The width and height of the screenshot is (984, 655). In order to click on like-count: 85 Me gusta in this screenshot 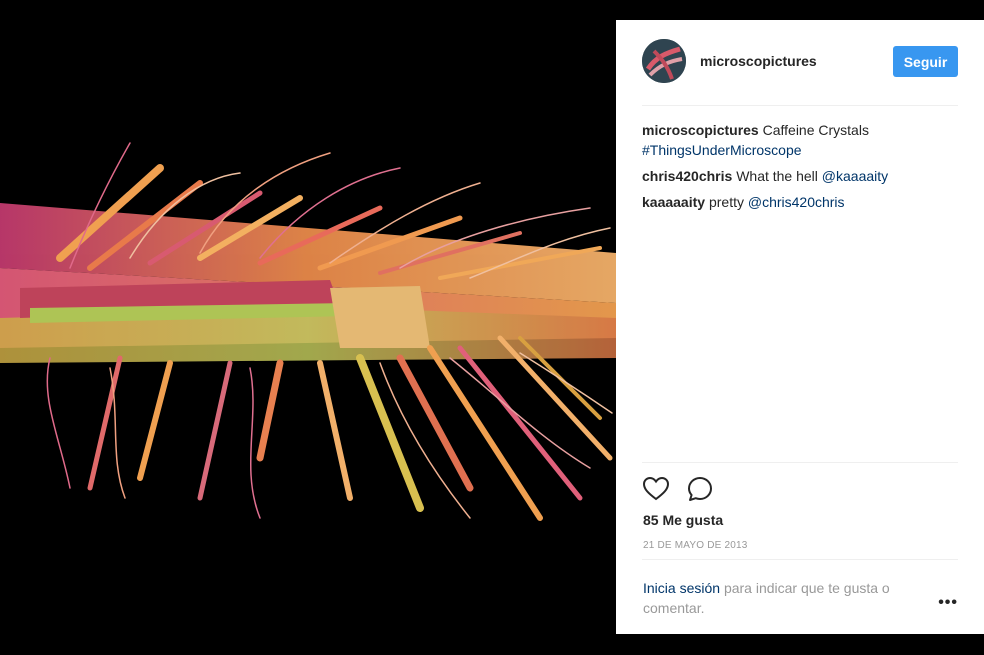, I will do `click(683, 520)`.